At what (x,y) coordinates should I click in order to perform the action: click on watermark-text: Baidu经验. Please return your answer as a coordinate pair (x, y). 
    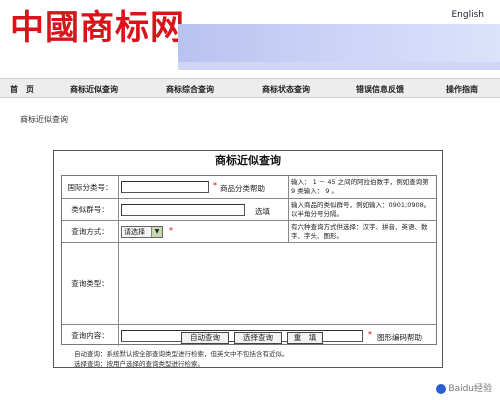
    Looking at the image, I should click on (470, 389).